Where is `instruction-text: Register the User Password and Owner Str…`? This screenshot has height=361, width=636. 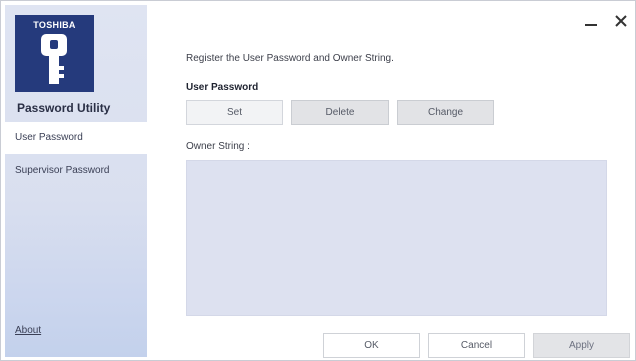
instruction-text: Register the User Password and Owner Str… is located at coordinates (290, 58).